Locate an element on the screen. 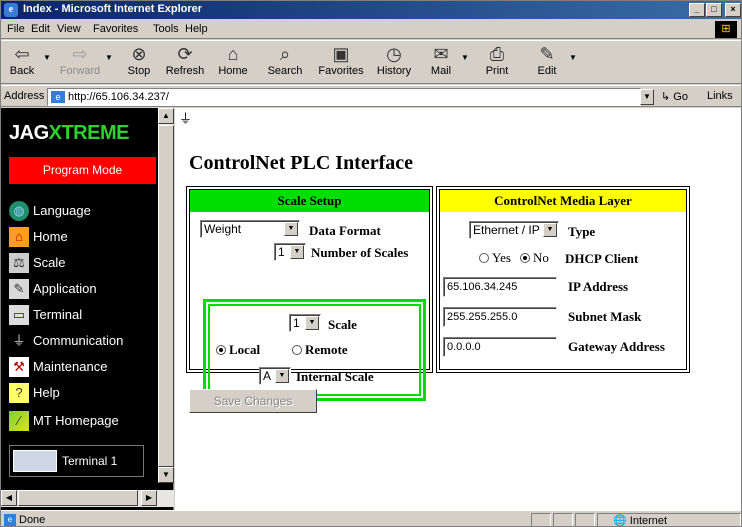  edit-icon: ✎ is located at coordinates (547, 54).